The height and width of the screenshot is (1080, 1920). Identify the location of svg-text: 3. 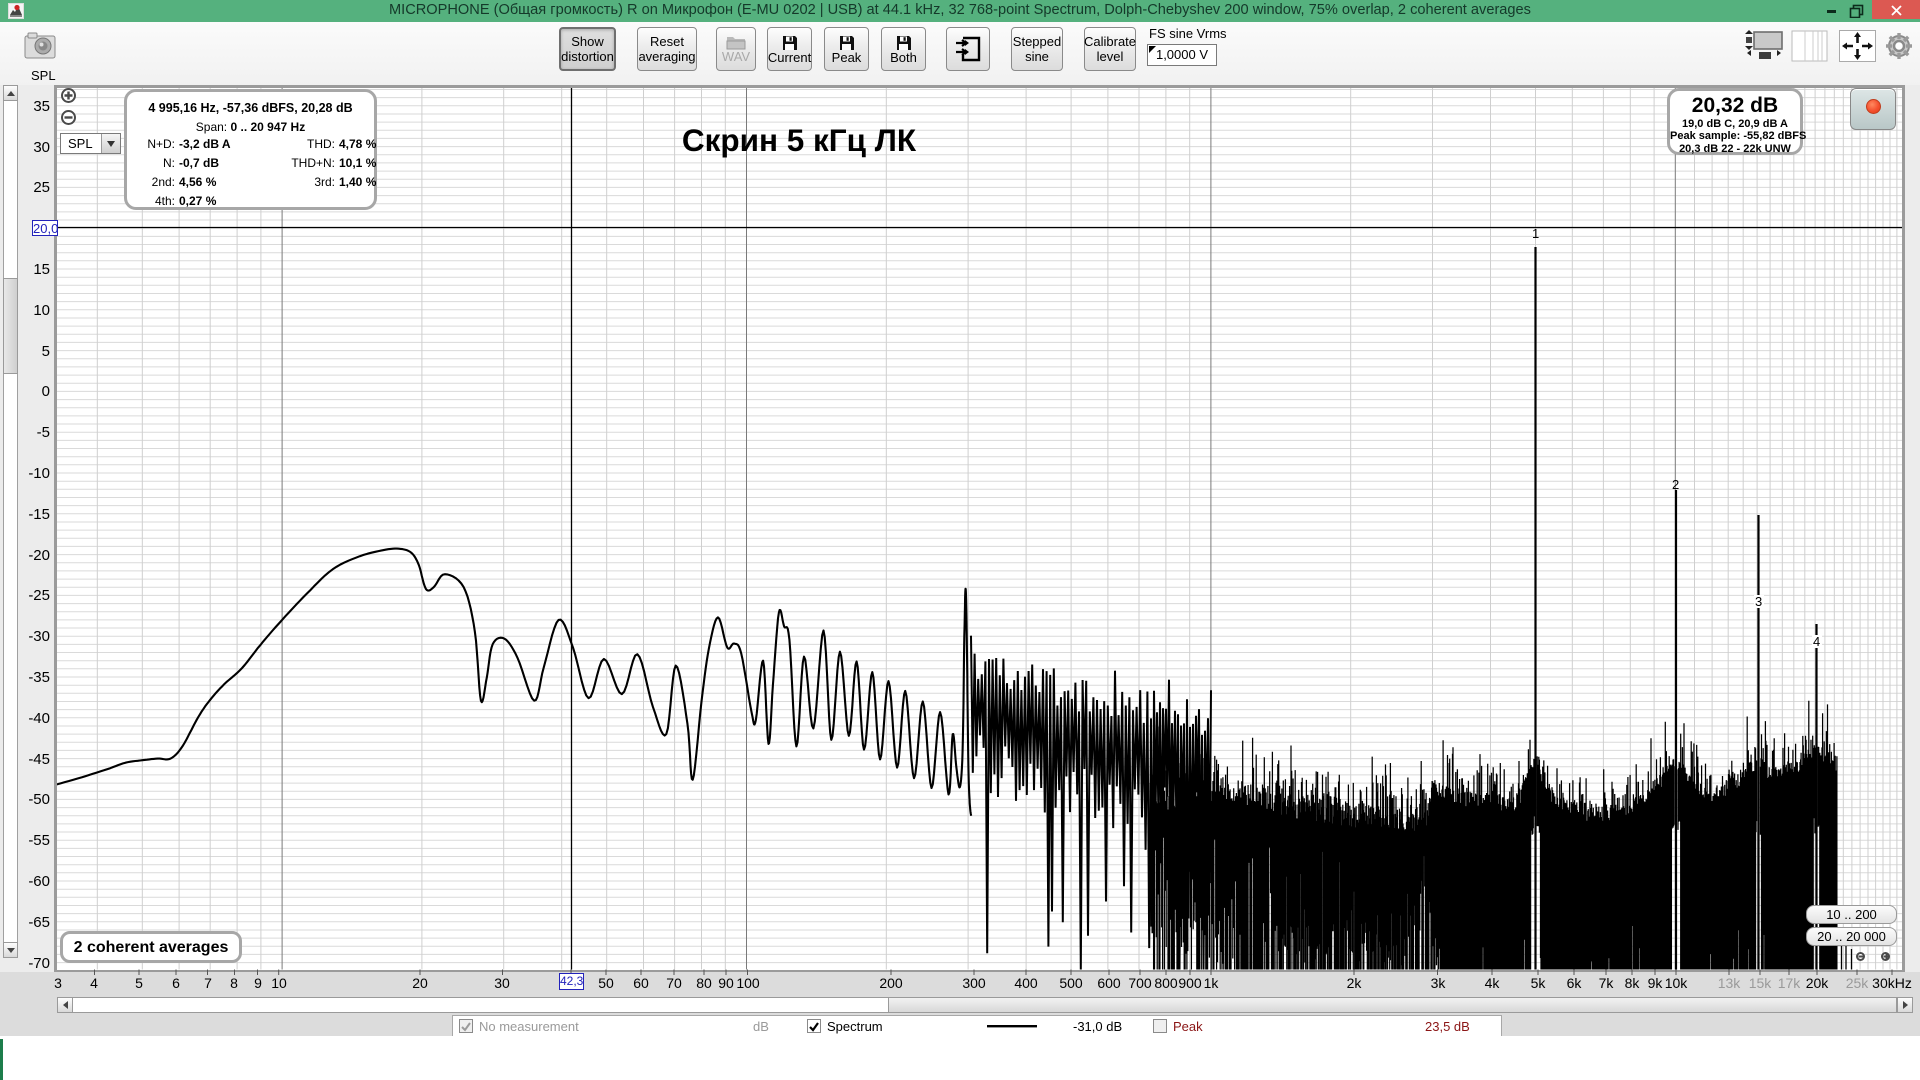
(1758, 601).